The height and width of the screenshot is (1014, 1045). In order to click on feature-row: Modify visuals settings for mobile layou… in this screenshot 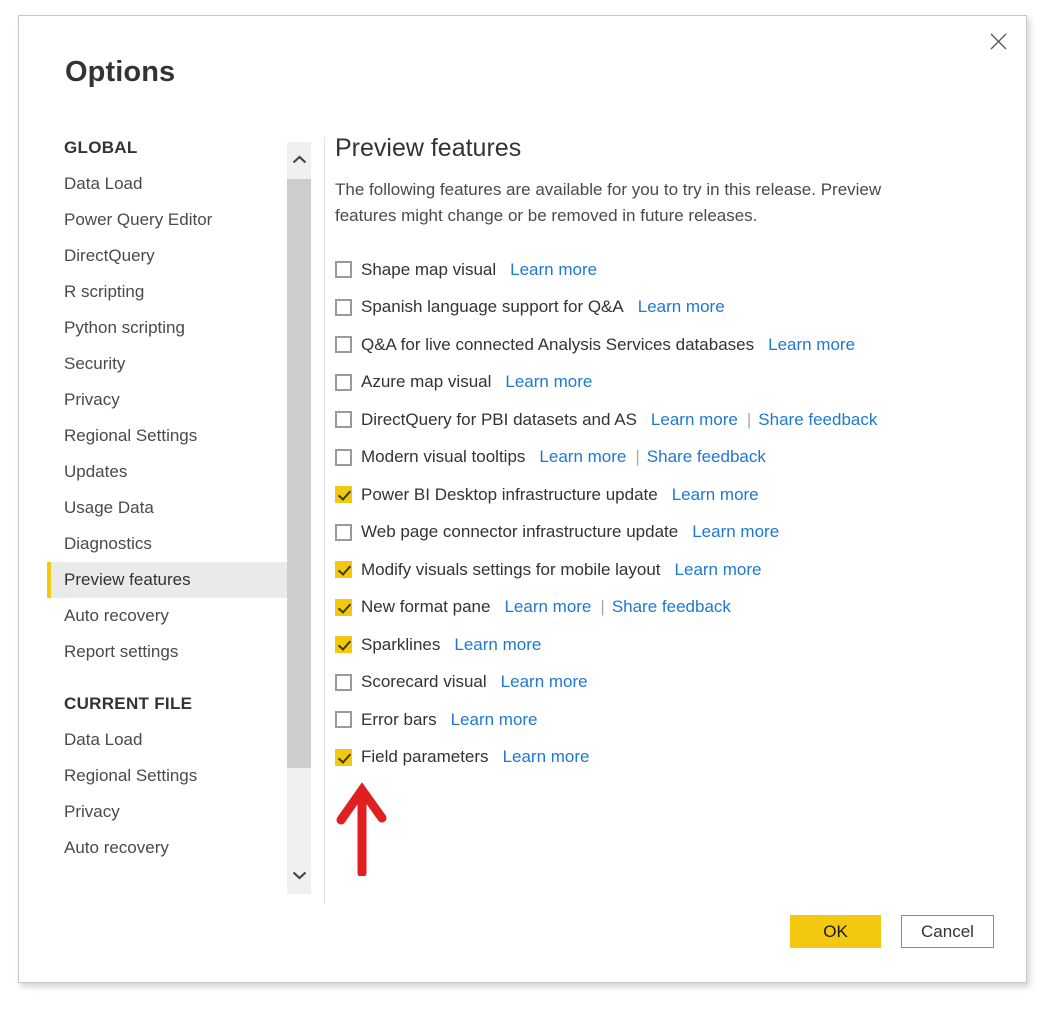, I will do `click(665, 570)`.